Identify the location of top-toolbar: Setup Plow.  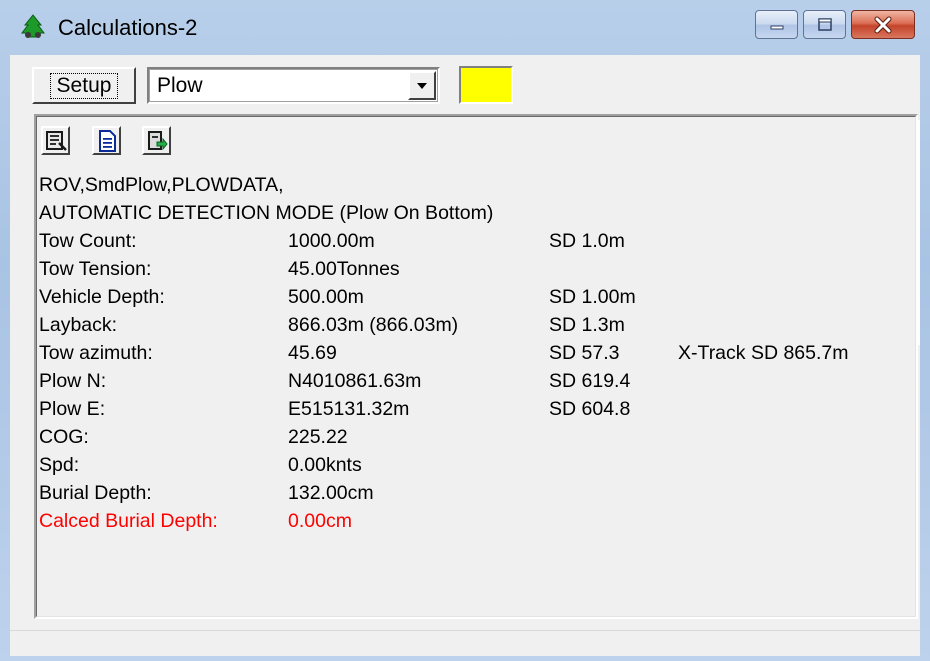
(465, 85).